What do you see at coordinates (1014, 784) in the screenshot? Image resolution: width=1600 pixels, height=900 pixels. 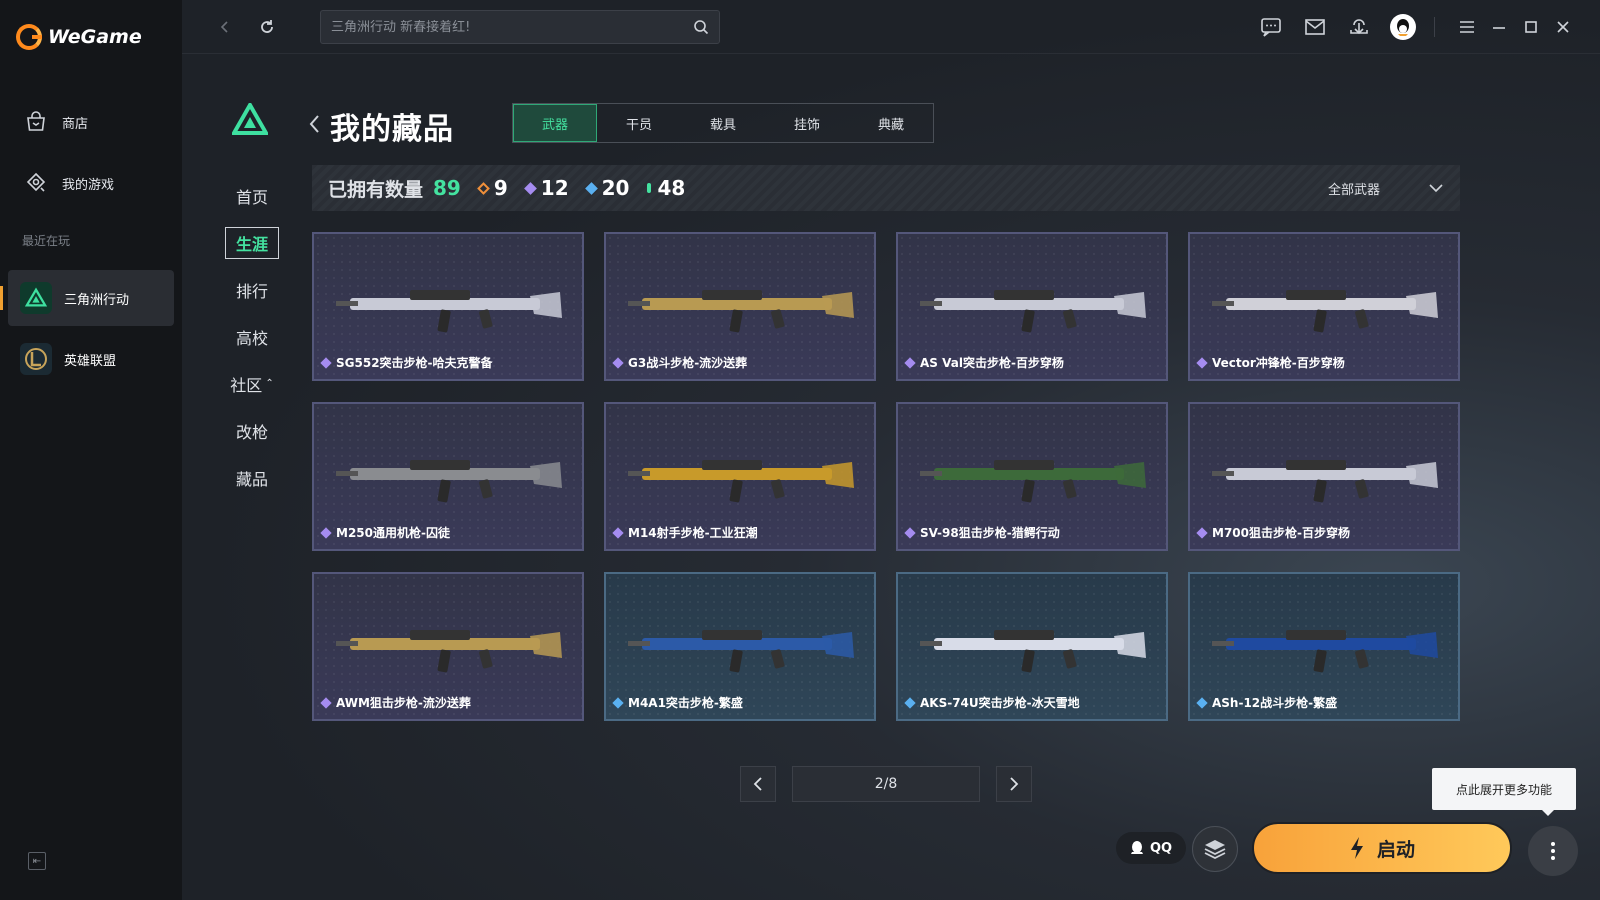 I see `next-page-button` at bounding box center [1014, 784].